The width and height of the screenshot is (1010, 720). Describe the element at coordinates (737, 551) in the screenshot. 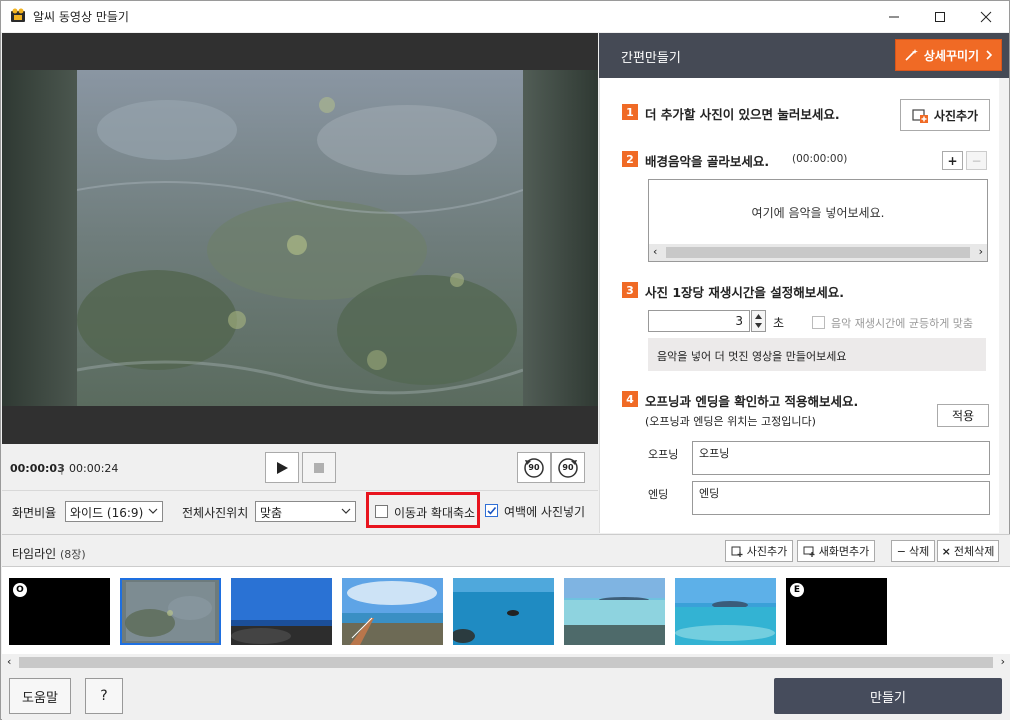

I see `add-photo-icon` at that location.